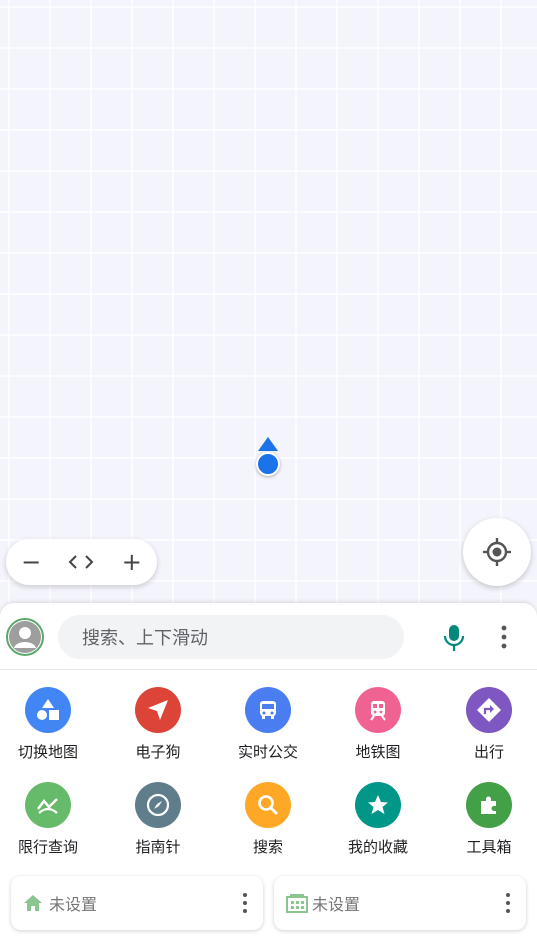 This screenshot has height=943, width=537. I want to click on tool-toolbox: 工具箱, so click(489, 819).